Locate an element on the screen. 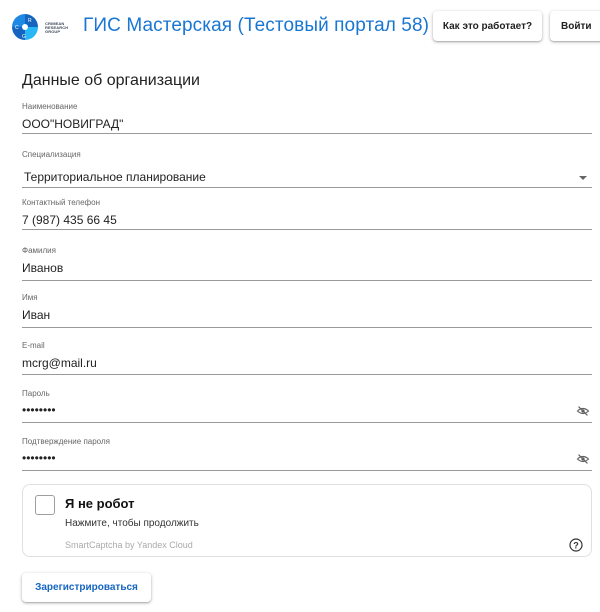 The width and height of the screenshot is (600, 612). last-name-field: Фамилия Иванов is located at coordinates (307, 263).